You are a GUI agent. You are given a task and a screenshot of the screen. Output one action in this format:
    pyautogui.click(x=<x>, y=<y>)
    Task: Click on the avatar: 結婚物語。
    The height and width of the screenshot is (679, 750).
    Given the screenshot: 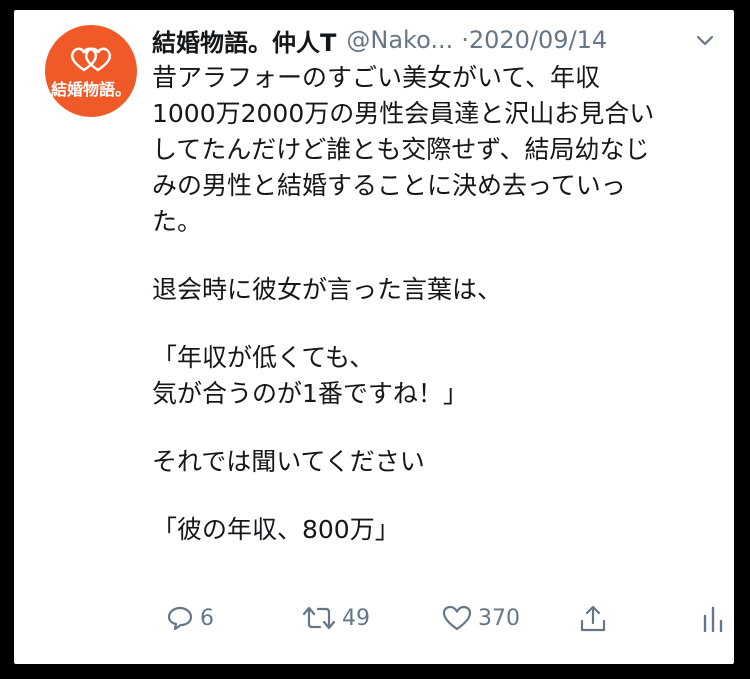 What is the action you would take?
    pyautogui.click(x=91, y=71)
    